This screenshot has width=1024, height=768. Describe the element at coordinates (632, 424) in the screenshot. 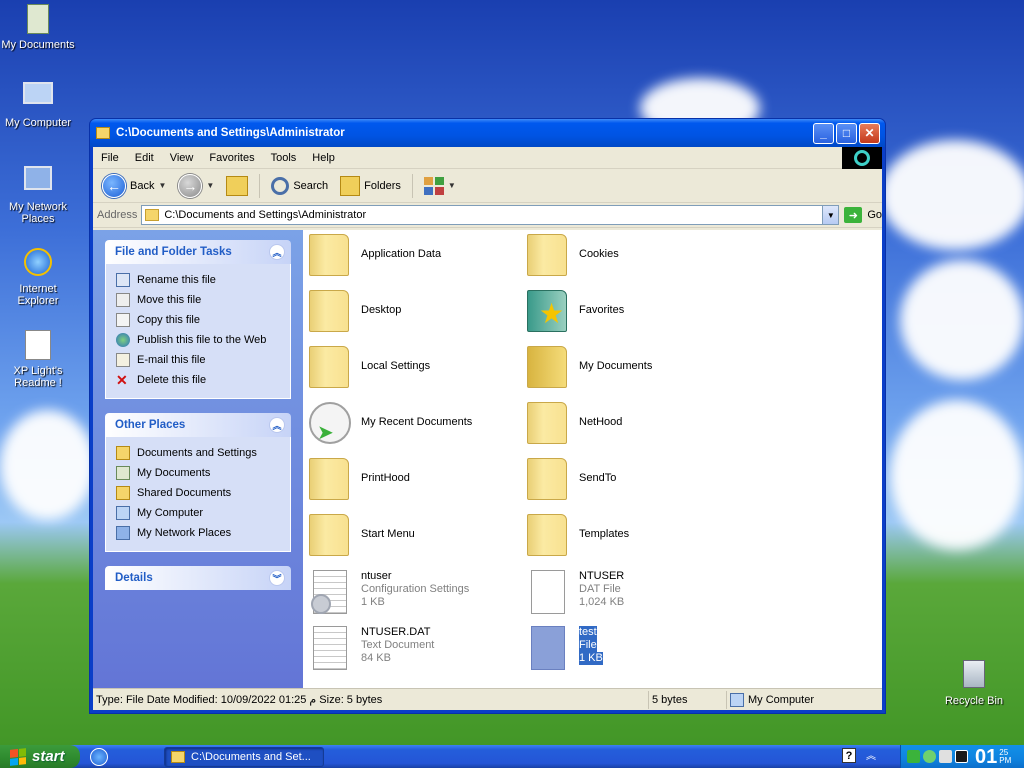

I see `file-item: NetHood` at that location.